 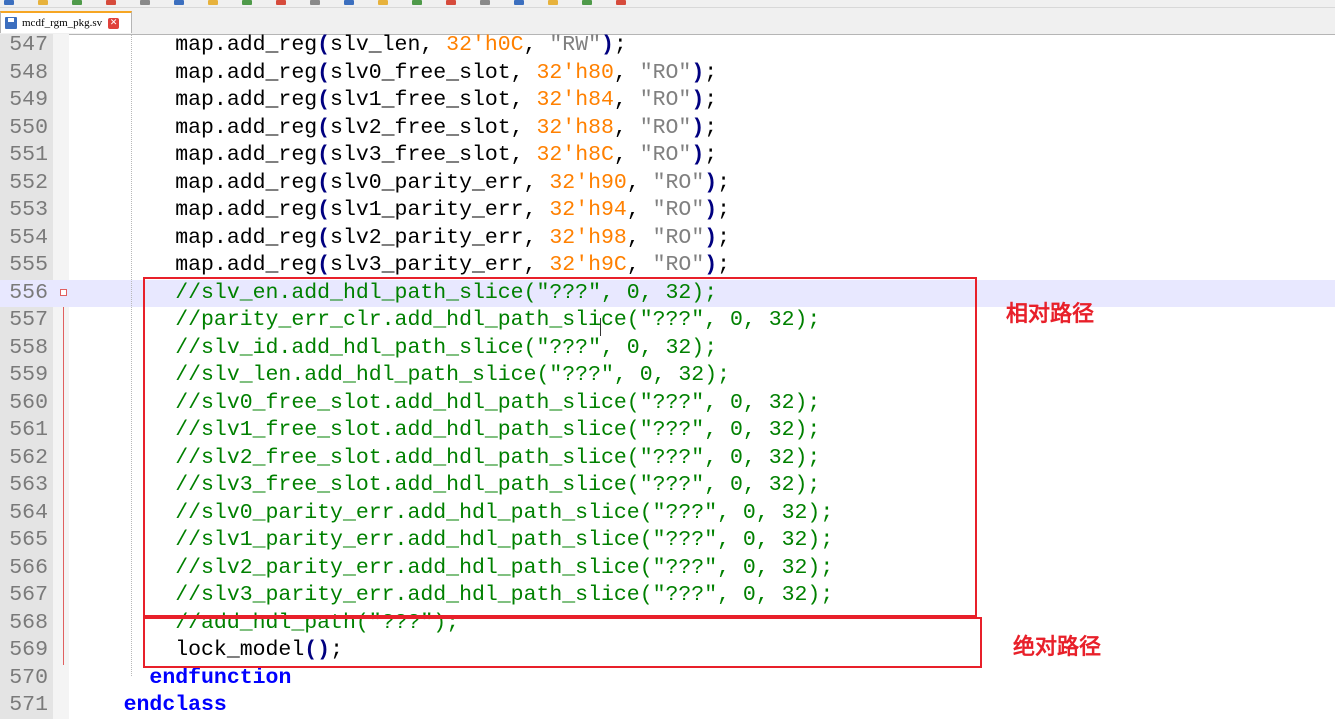 What do you see at coordinates (28, 540) in the screenshot?
I see `line-number: 565` at bounding box center [28, 540].